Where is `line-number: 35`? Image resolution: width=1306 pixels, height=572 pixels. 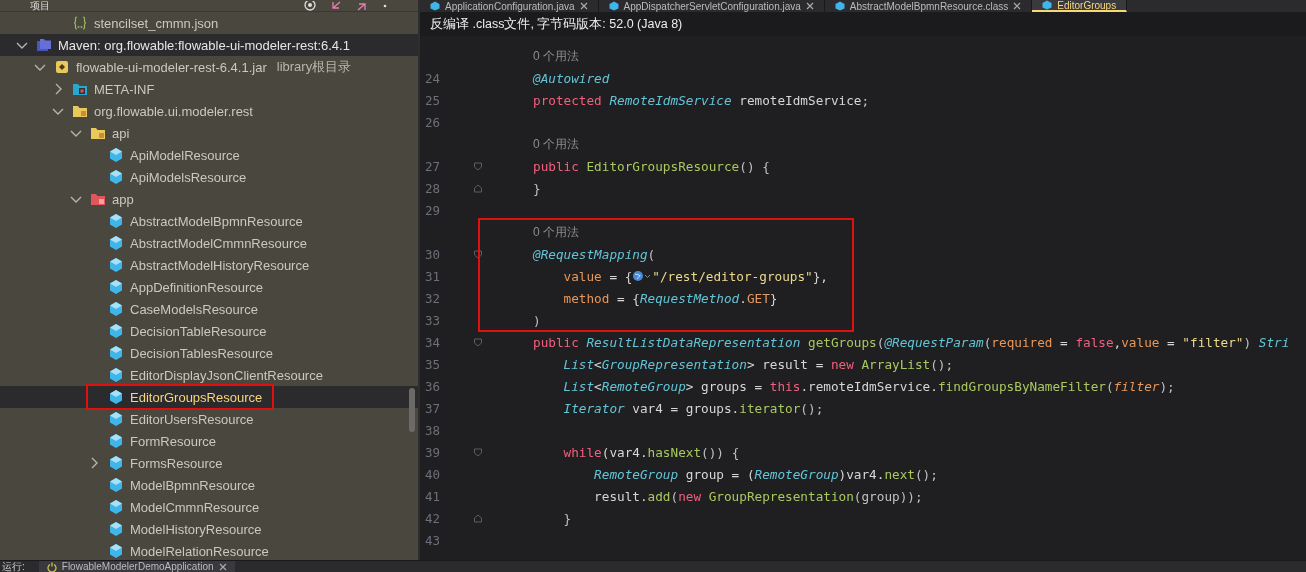
line-number: 35 is located at coordinates (431, 364).